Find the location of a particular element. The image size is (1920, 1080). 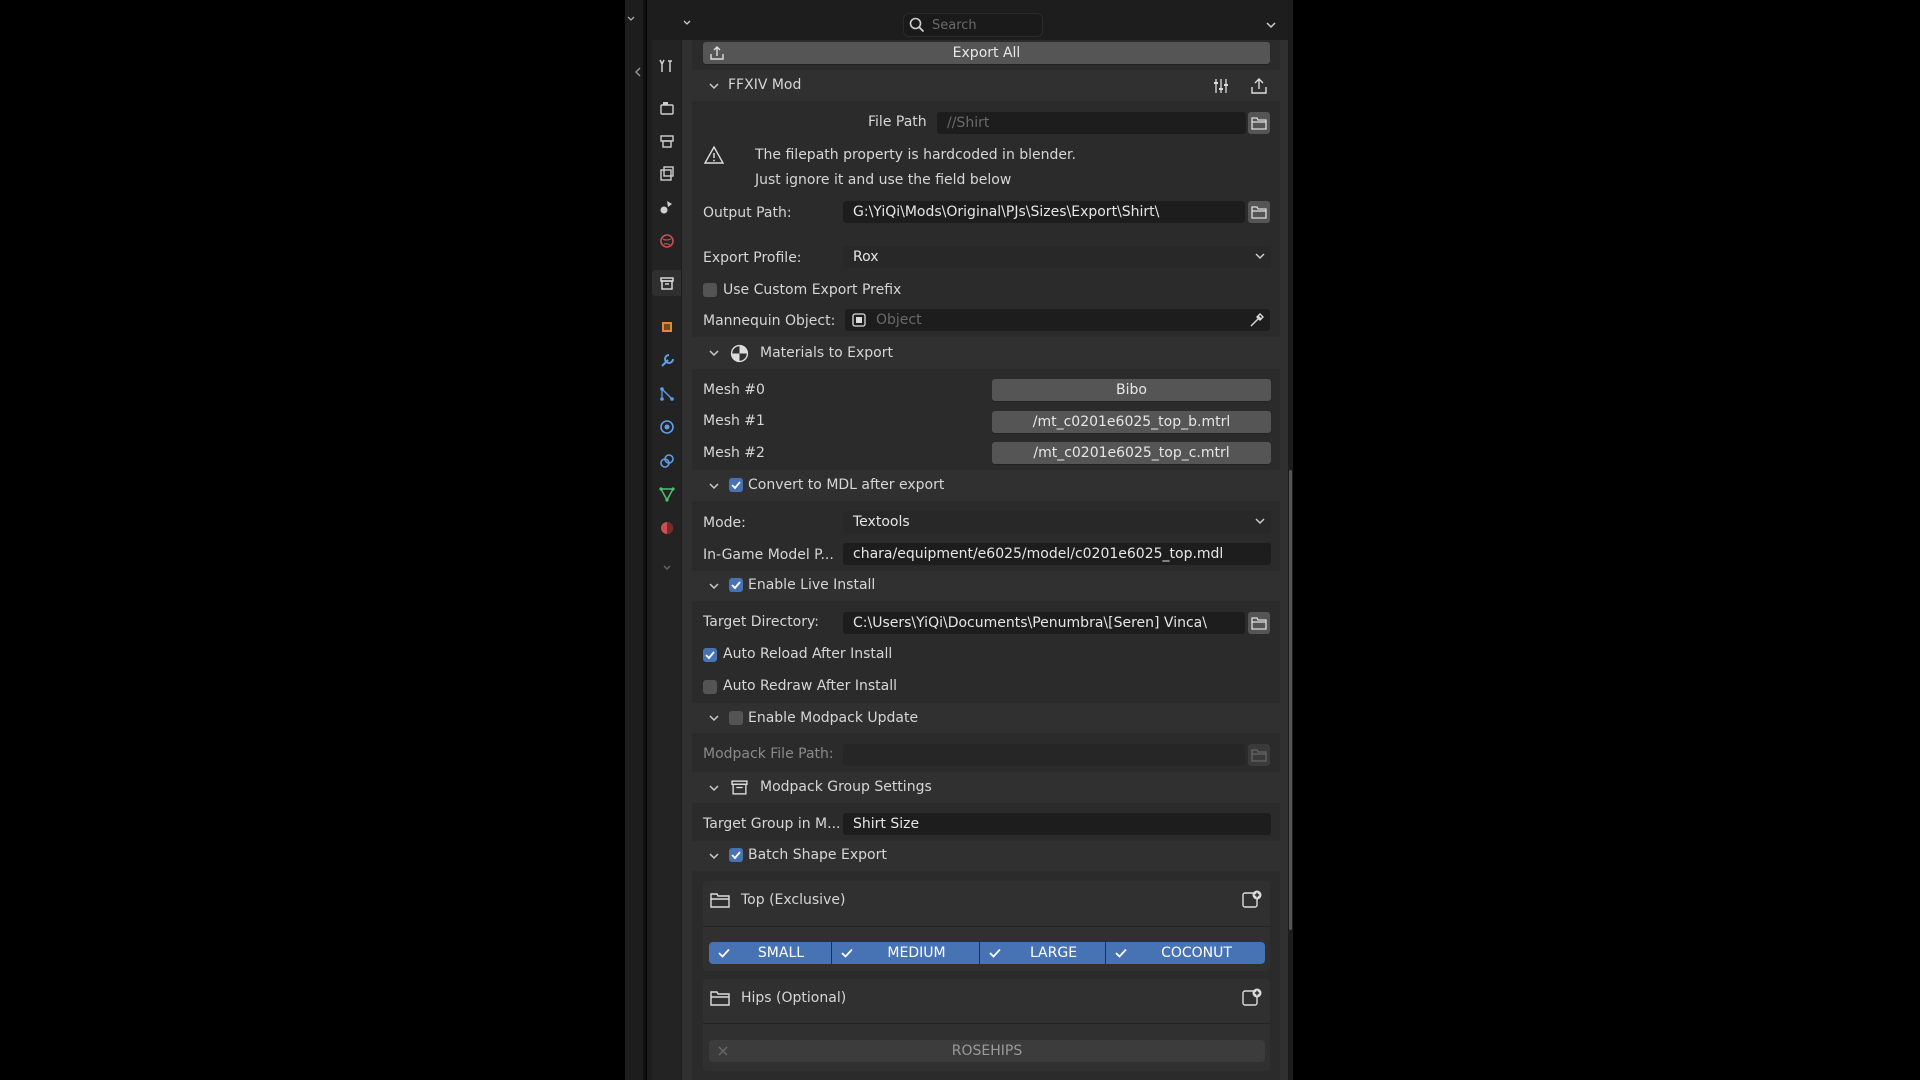

shape-option-small: SMALL is located at coordinates (770, 953).